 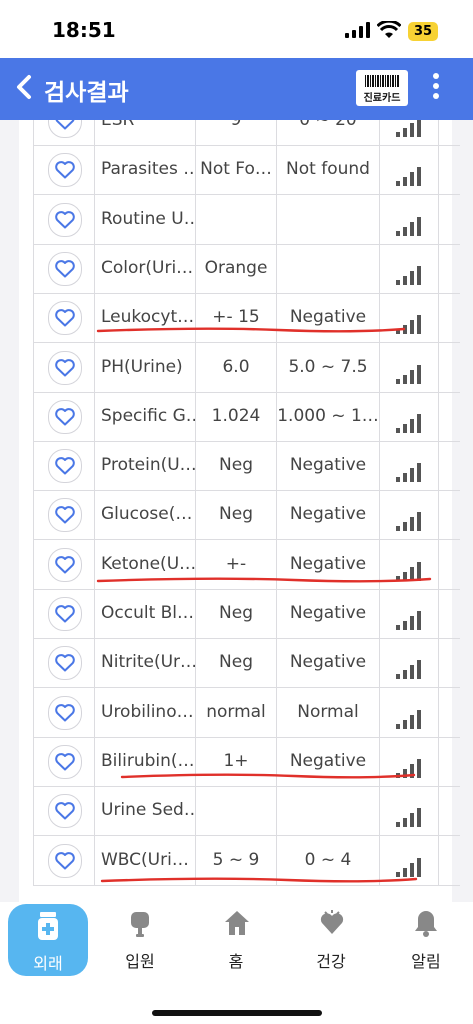 What do you see at coordinates (426, 924) in the screenshot?
I see `bell-icon` at bounding box center [426, 924].